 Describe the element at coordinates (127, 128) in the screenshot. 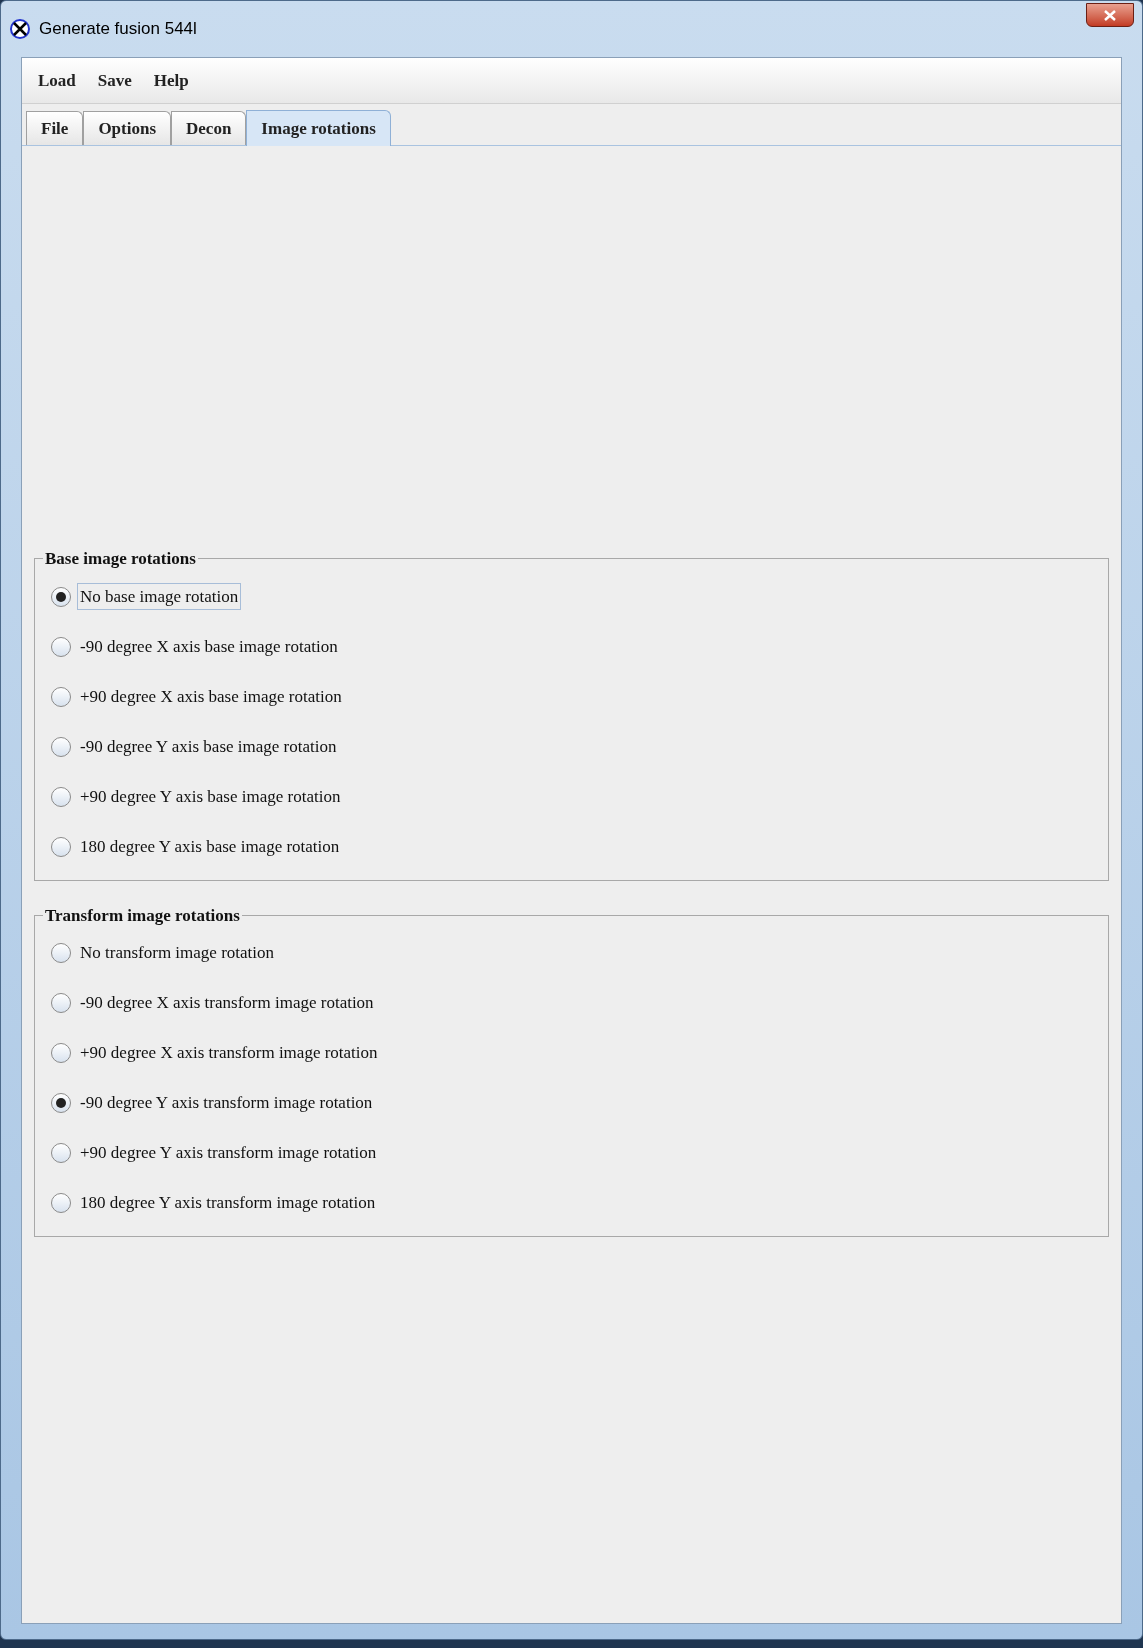

I see `tab: Options` at that location.